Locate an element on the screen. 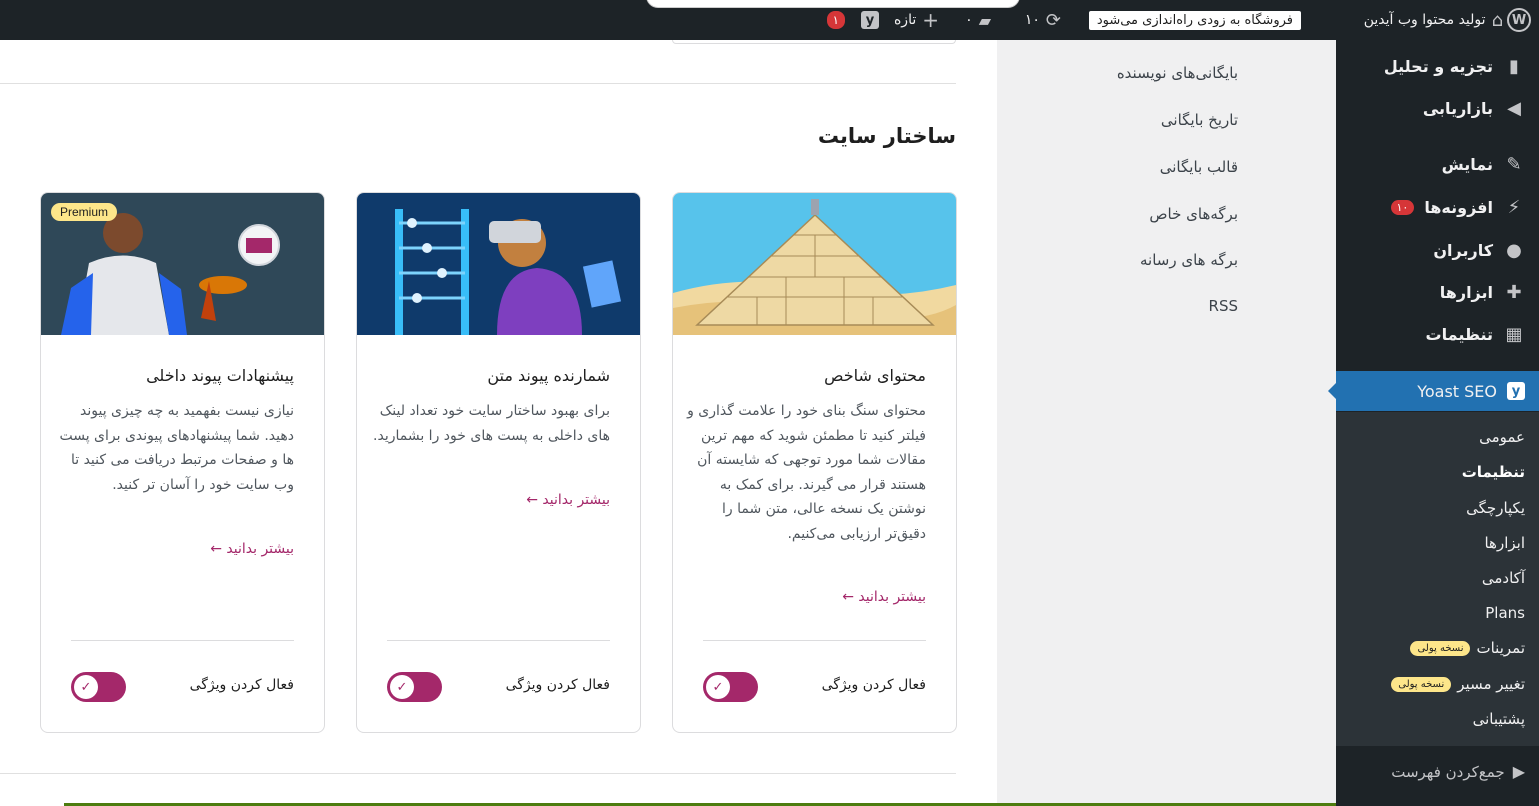  updates-count: ۱۰ is located at coordinates (1032, 20).